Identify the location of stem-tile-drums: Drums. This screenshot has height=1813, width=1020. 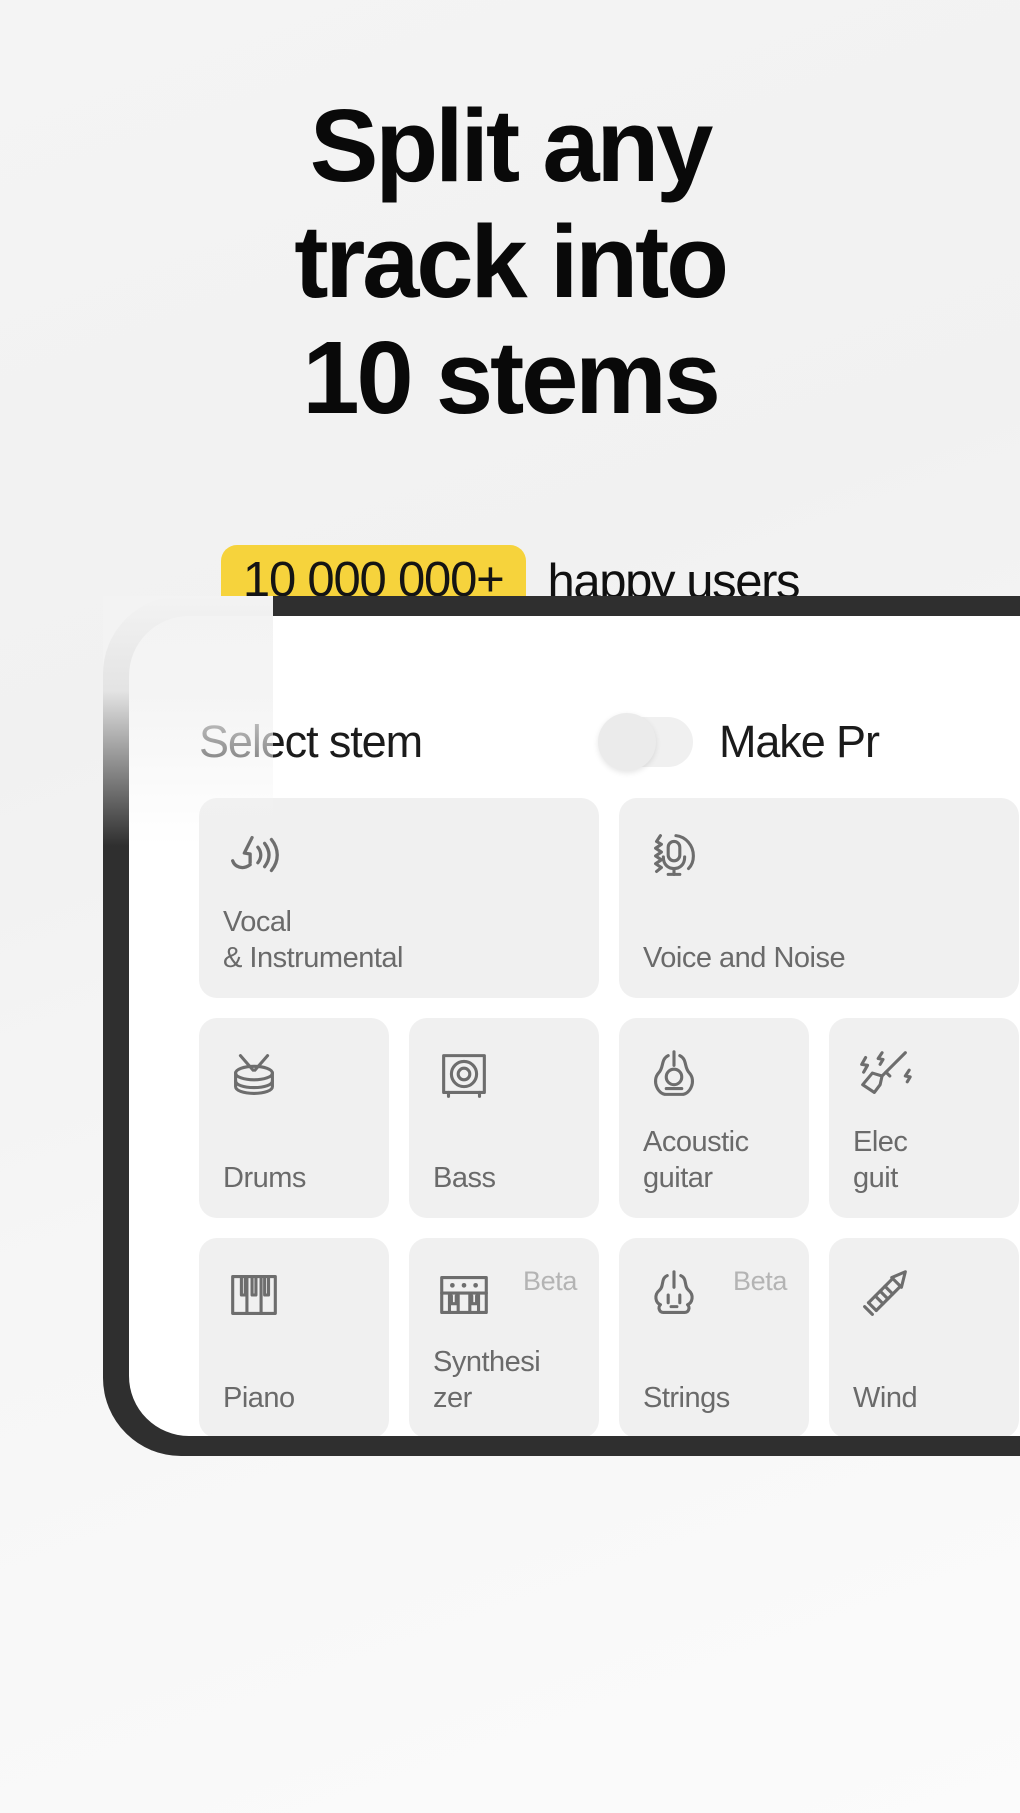
(294, 1118).